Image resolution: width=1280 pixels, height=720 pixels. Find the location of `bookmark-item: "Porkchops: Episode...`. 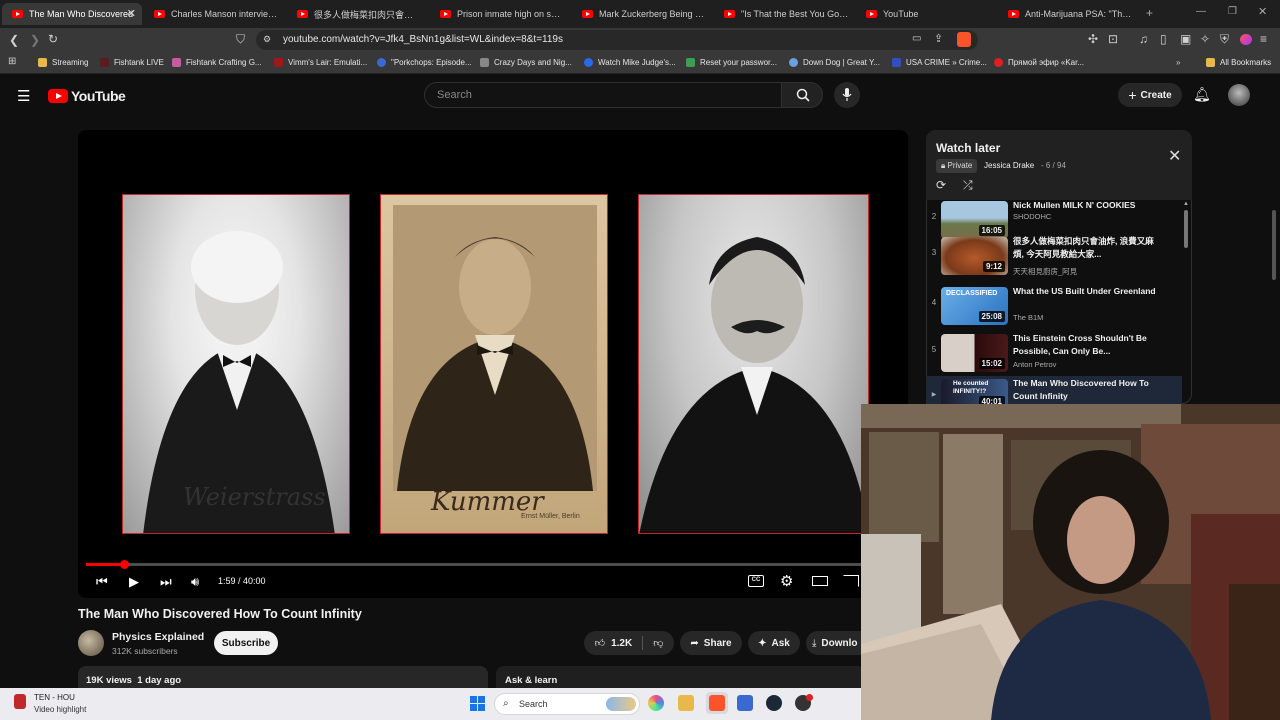

bookmark-item: "Porkchops: Episode... is located at coordinates (424, 62).